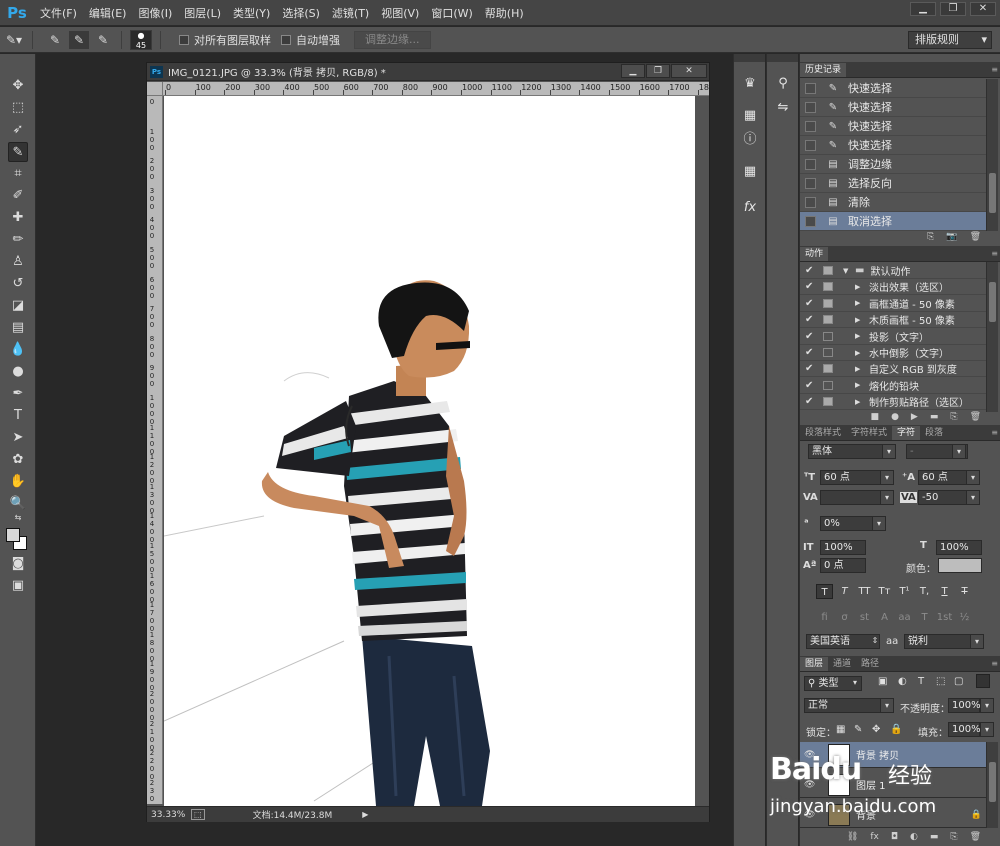 The height and width of the screenshot is (846, 1000). I want to click on pixel-filter-icon: ▣, so click(882, 681).